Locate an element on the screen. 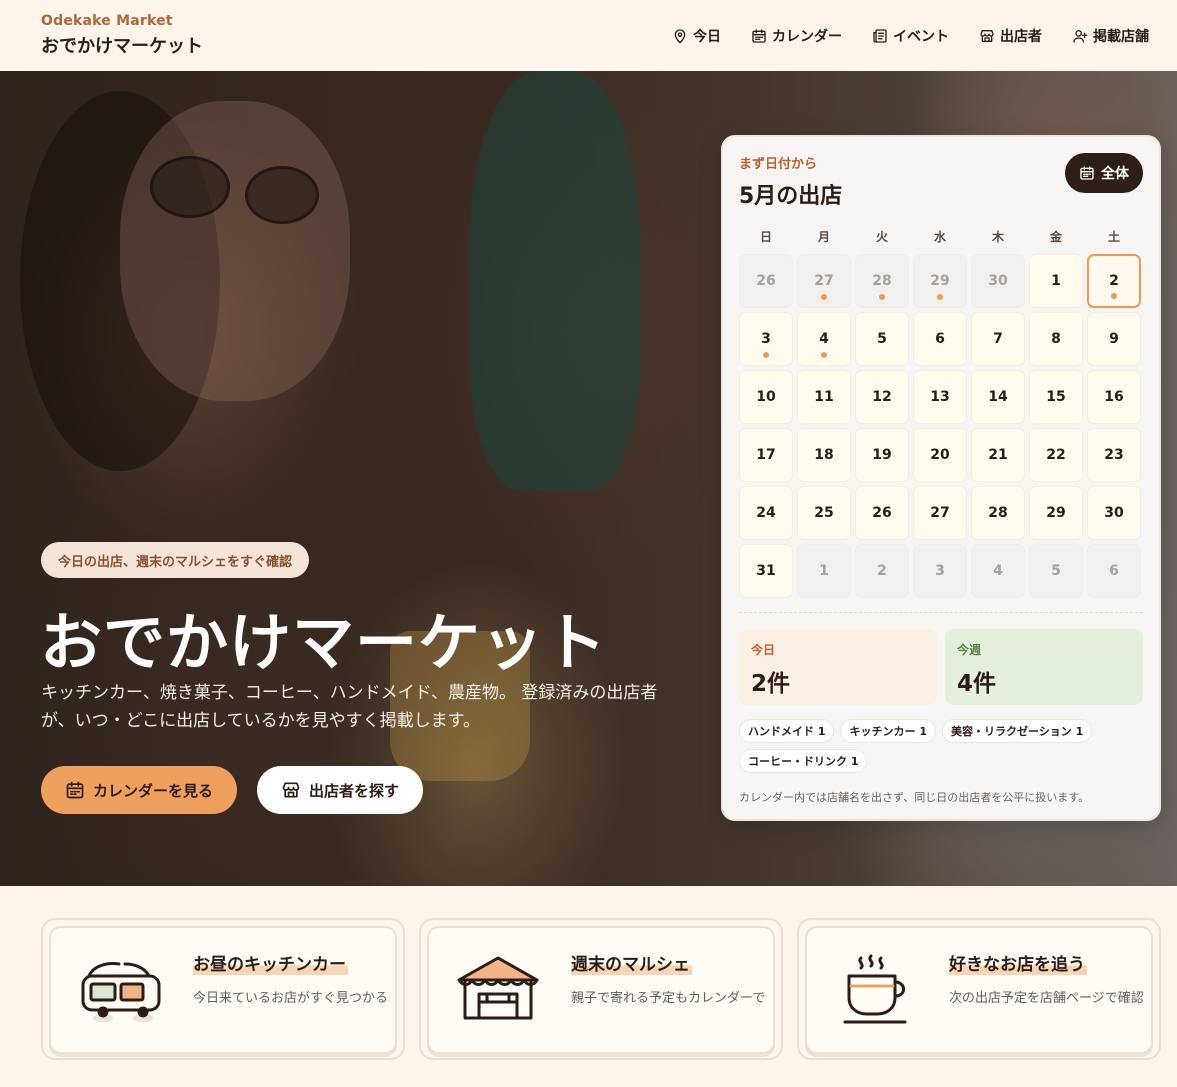  calendar-day-number: 16 is located at coordinates (1114, 397).